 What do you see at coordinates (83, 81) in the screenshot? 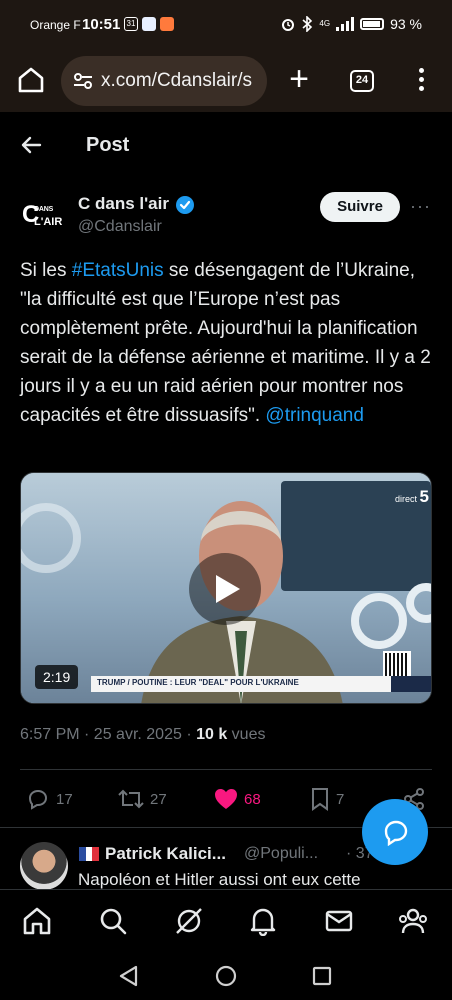
I see `site-settings-icon` at bounding box center [83, 81].